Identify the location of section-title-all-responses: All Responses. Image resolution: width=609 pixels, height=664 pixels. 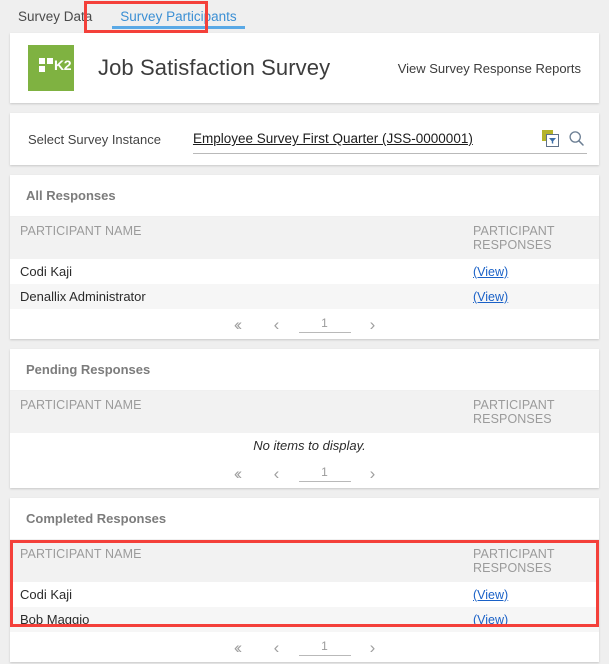
(304, 196).